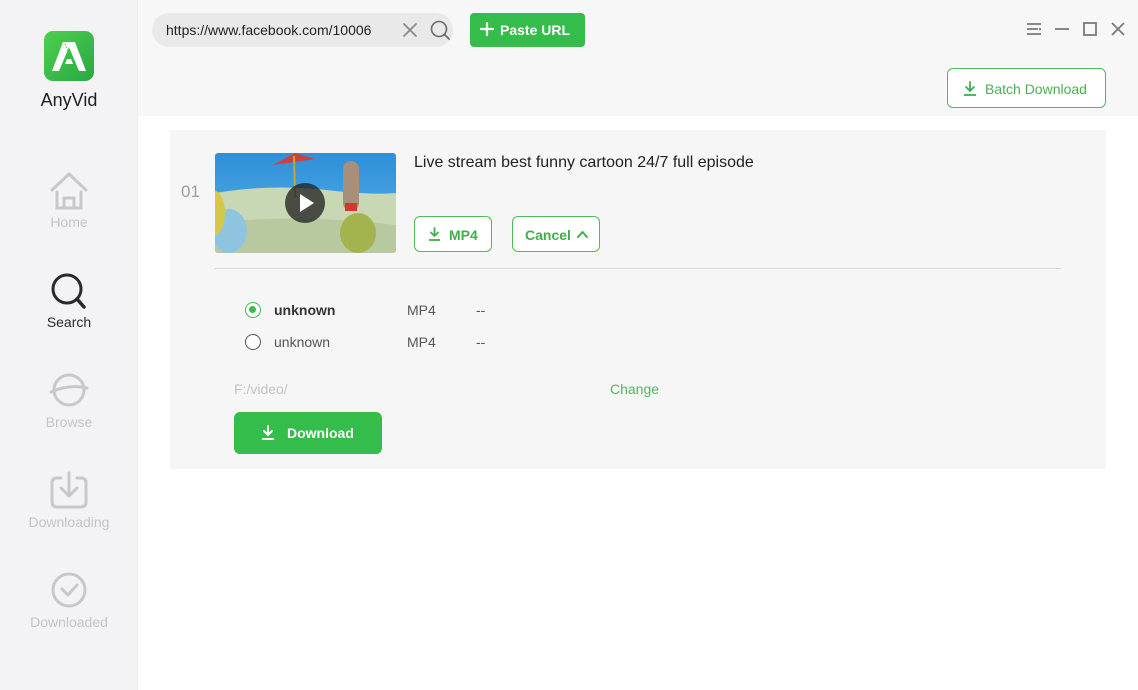  I want to click on home-icon, so click(69, 191).